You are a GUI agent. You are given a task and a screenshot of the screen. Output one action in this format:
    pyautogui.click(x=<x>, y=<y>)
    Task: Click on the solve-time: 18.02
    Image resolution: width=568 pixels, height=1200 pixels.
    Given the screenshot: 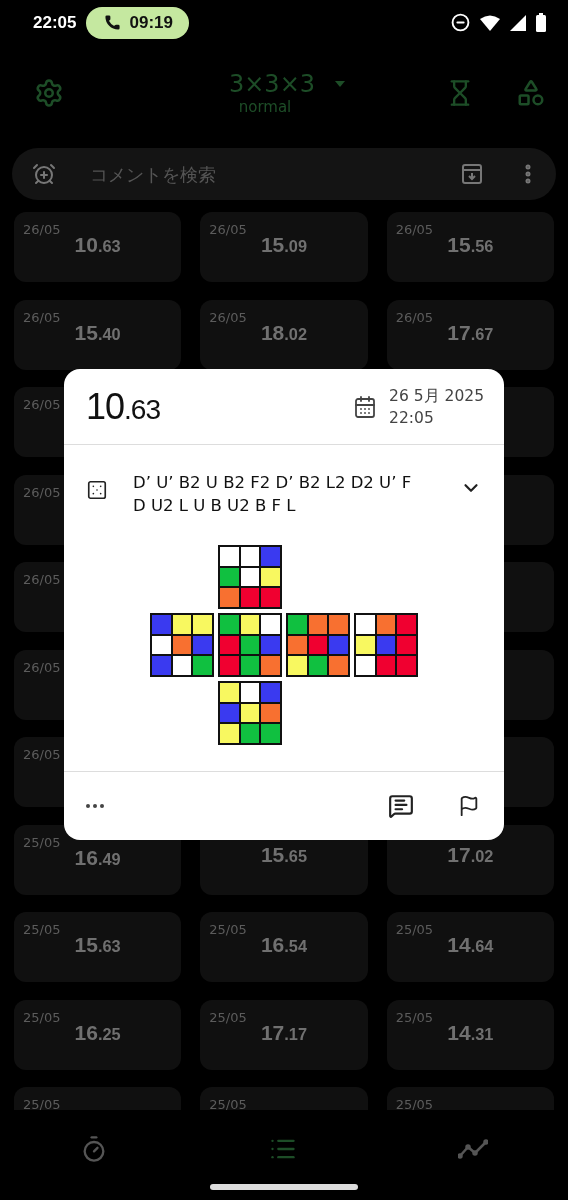 What is the action you would take?
    pyautogui.click(x=284, y=332)
    